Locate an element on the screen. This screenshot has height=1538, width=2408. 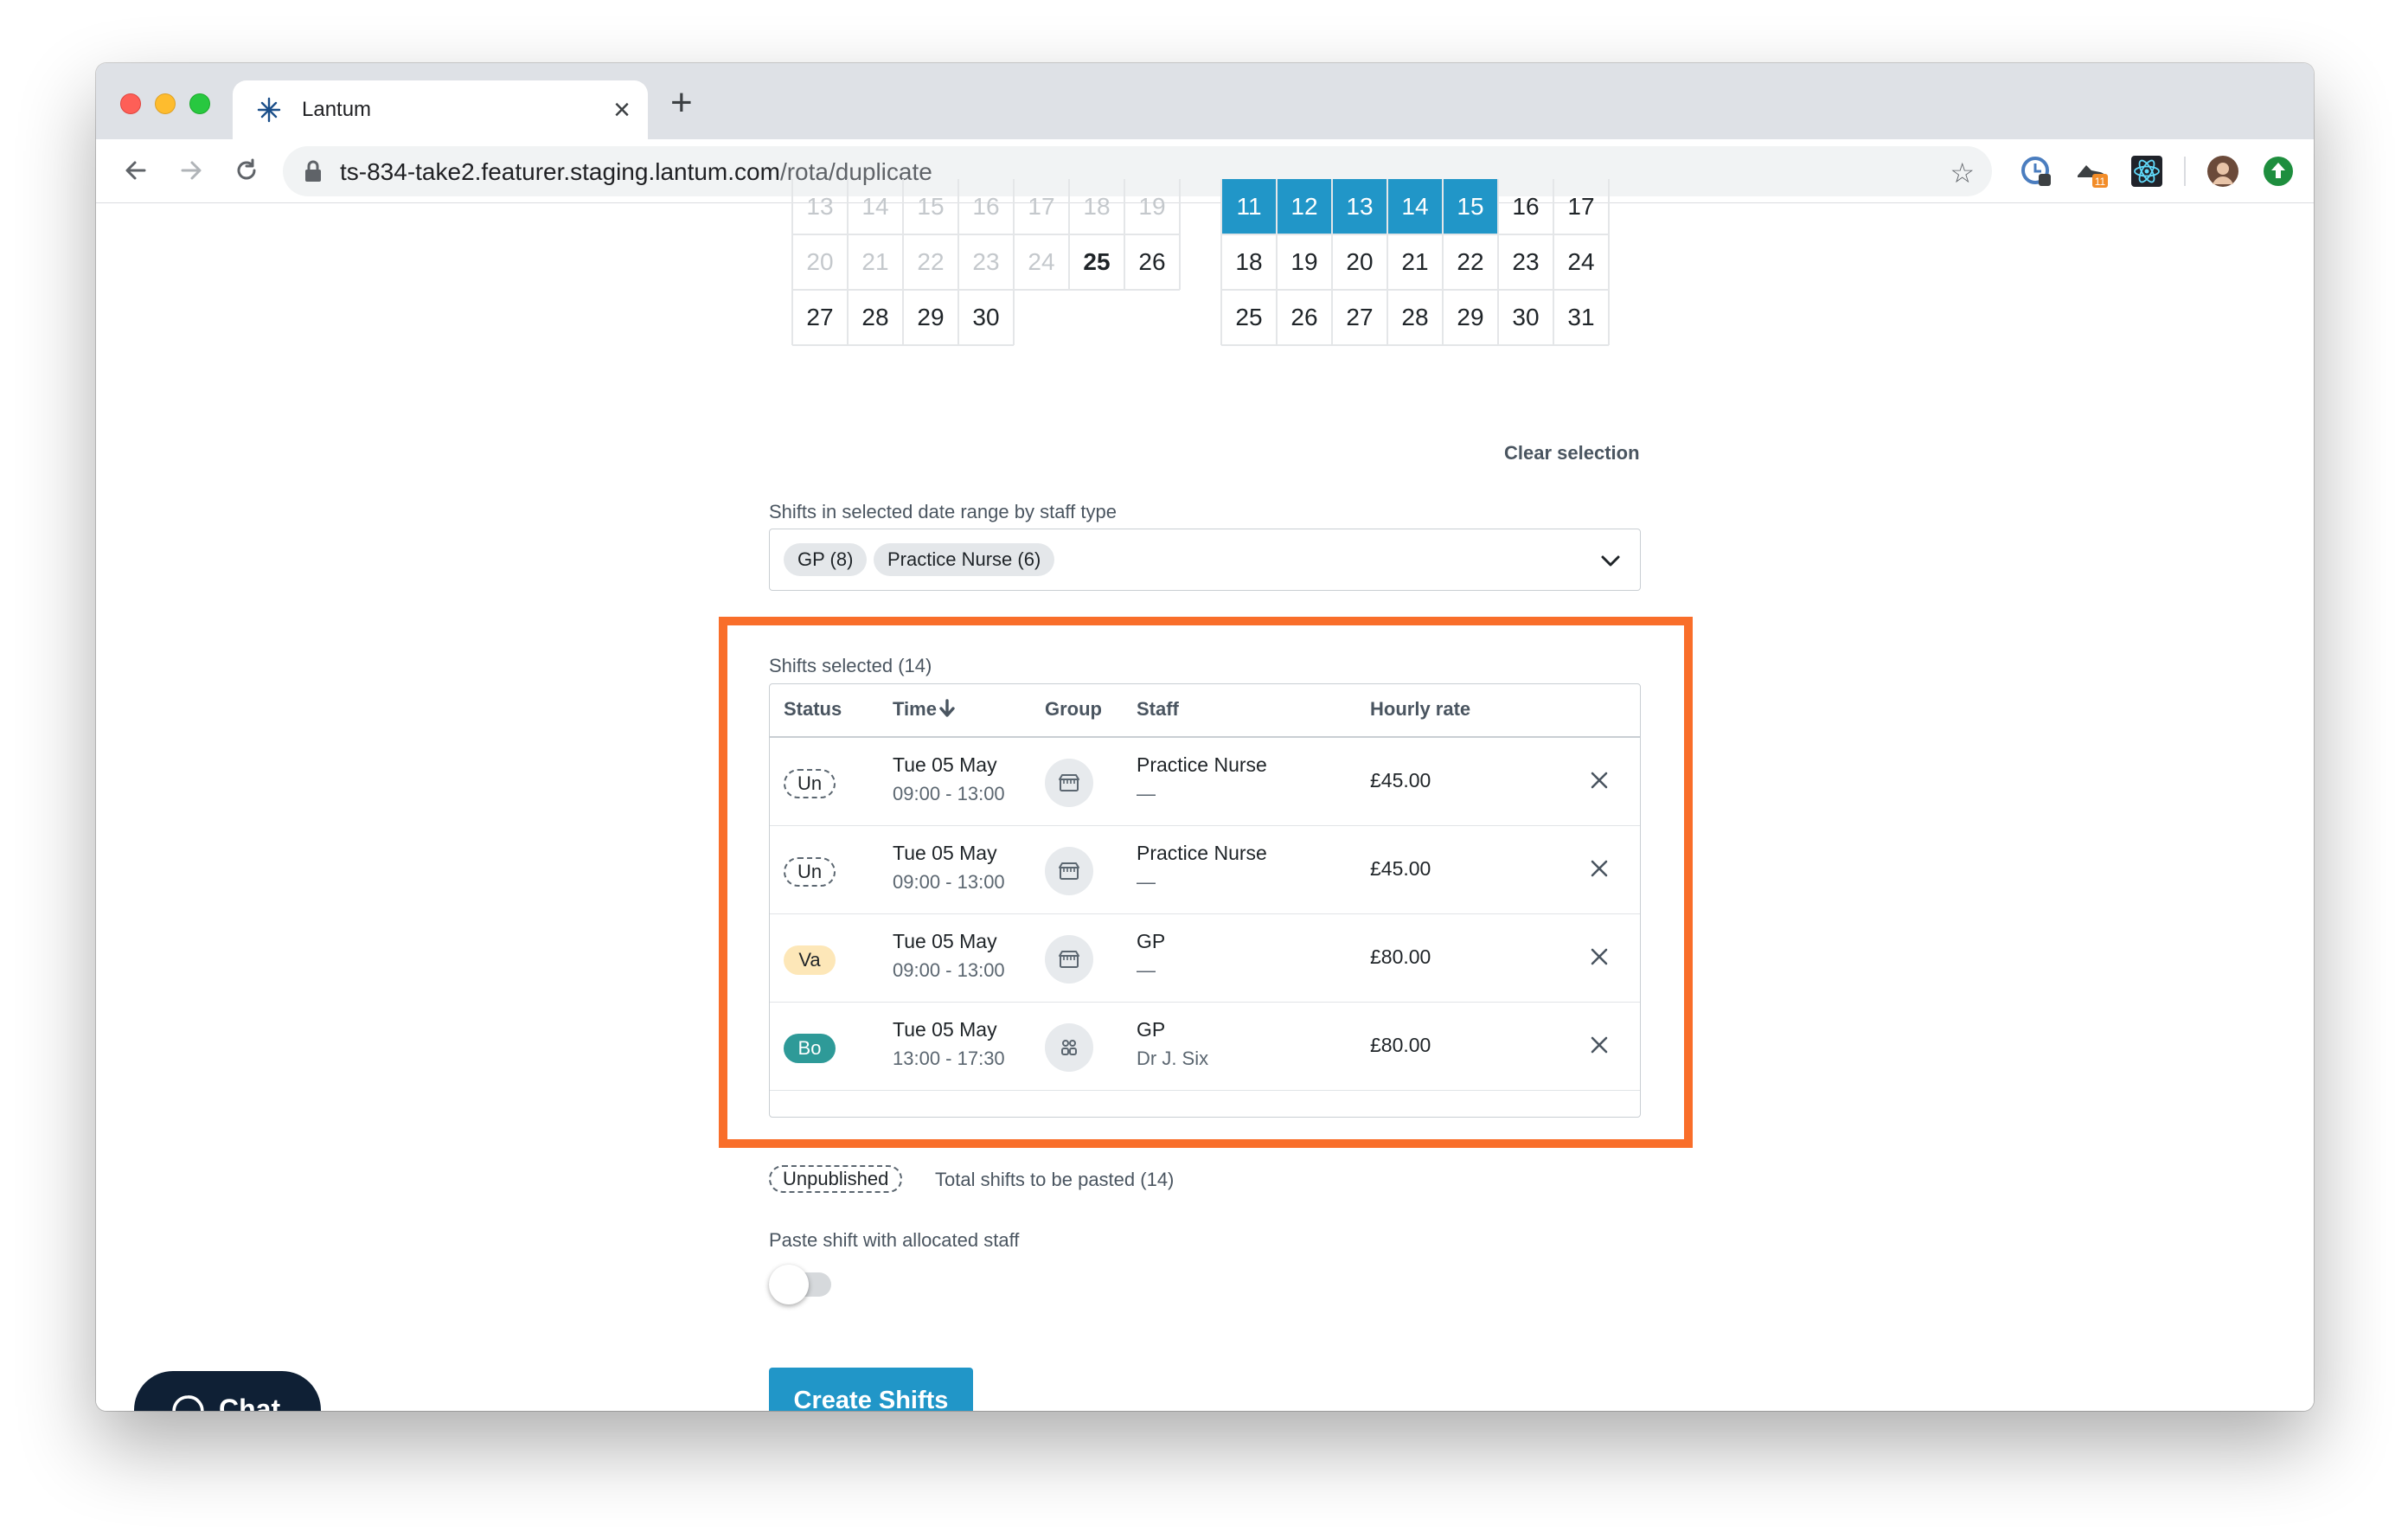
calendar-right-day: 28 is located at coordinates (1415, 318).